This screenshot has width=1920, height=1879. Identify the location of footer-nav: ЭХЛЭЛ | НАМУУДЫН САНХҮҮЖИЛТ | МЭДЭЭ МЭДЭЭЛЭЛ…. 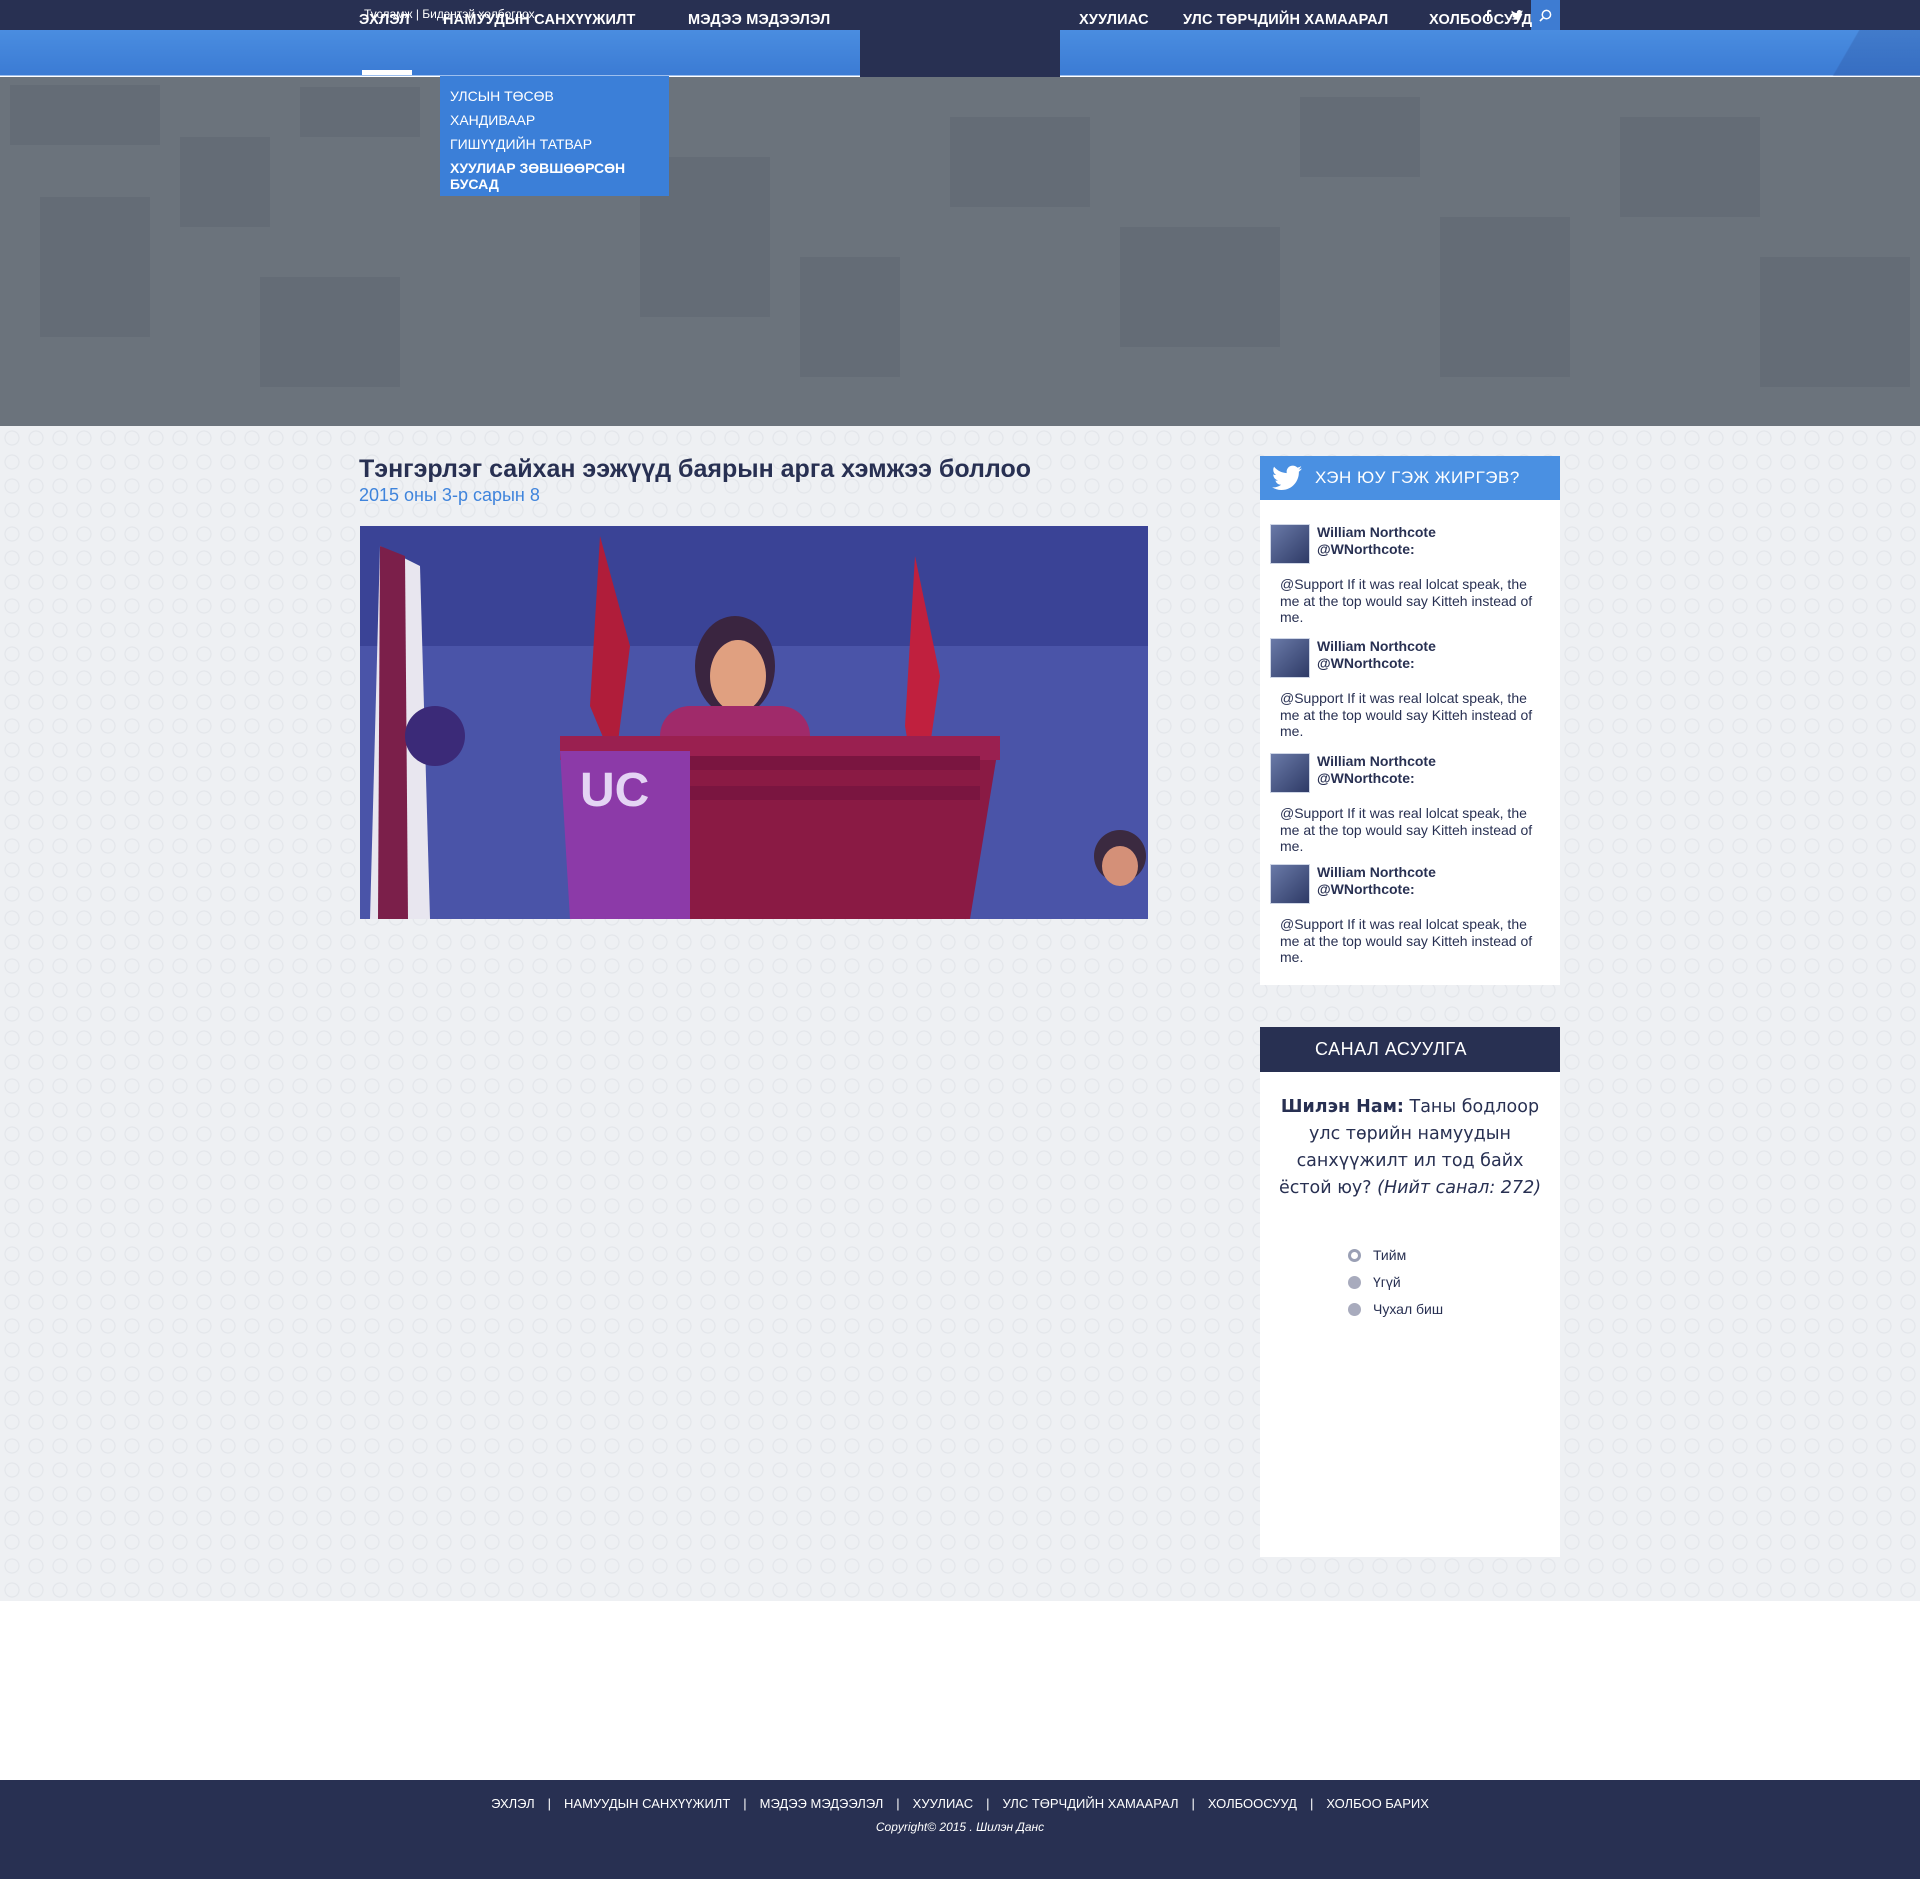
(960, 1803).